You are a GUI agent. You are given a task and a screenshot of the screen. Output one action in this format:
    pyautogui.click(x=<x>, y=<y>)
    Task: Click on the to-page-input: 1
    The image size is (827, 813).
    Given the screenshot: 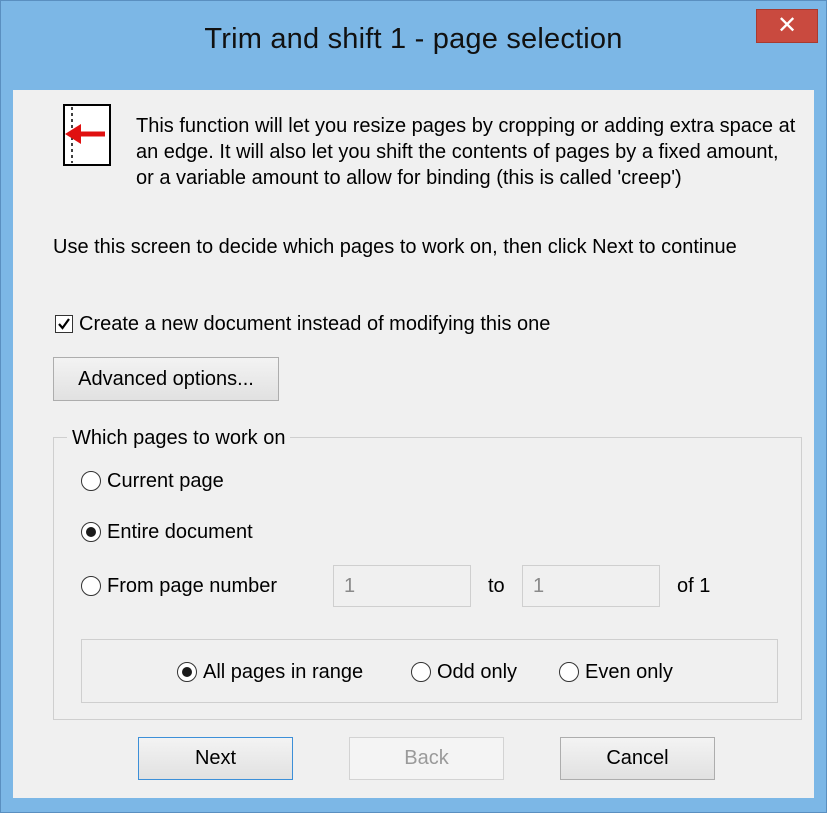 What is the action you would take?
    pyautogui.click(x=591, y=586)
    